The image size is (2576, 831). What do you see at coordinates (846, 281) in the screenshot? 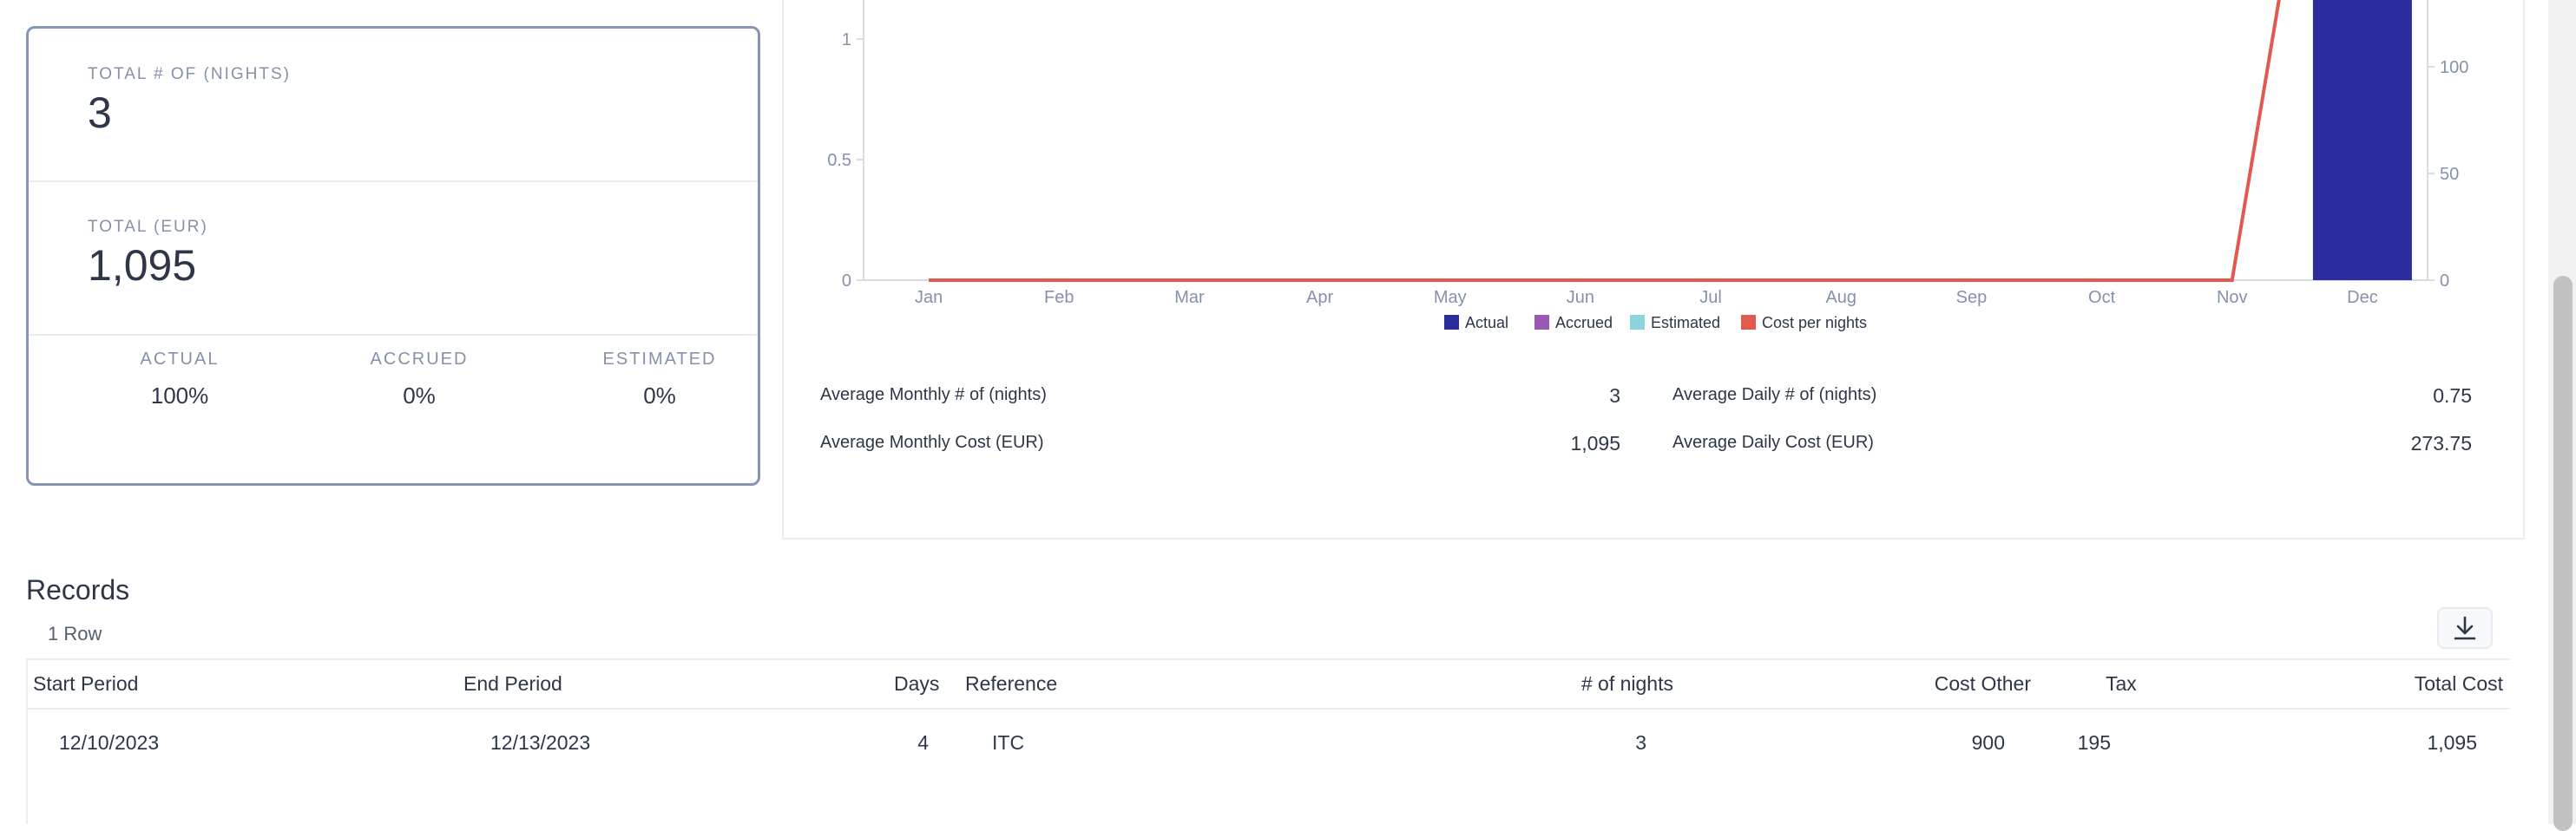
I see `y-left-tick-label: 0` at bounding box center [846, 281].